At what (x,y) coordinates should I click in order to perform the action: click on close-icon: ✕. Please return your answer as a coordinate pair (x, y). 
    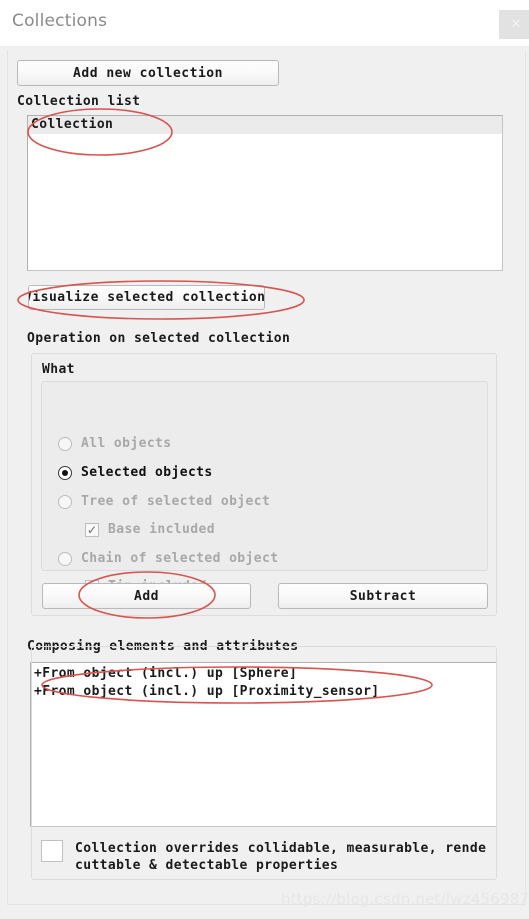
    Looking at the image, I should click on (514, 24).